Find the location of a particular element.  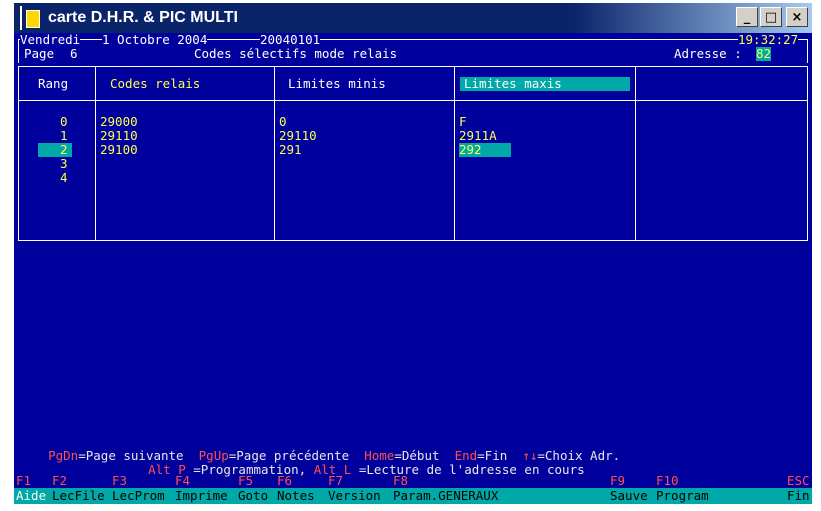

limites-maxis-cell: 2911A is located at coordinates (478, 136).